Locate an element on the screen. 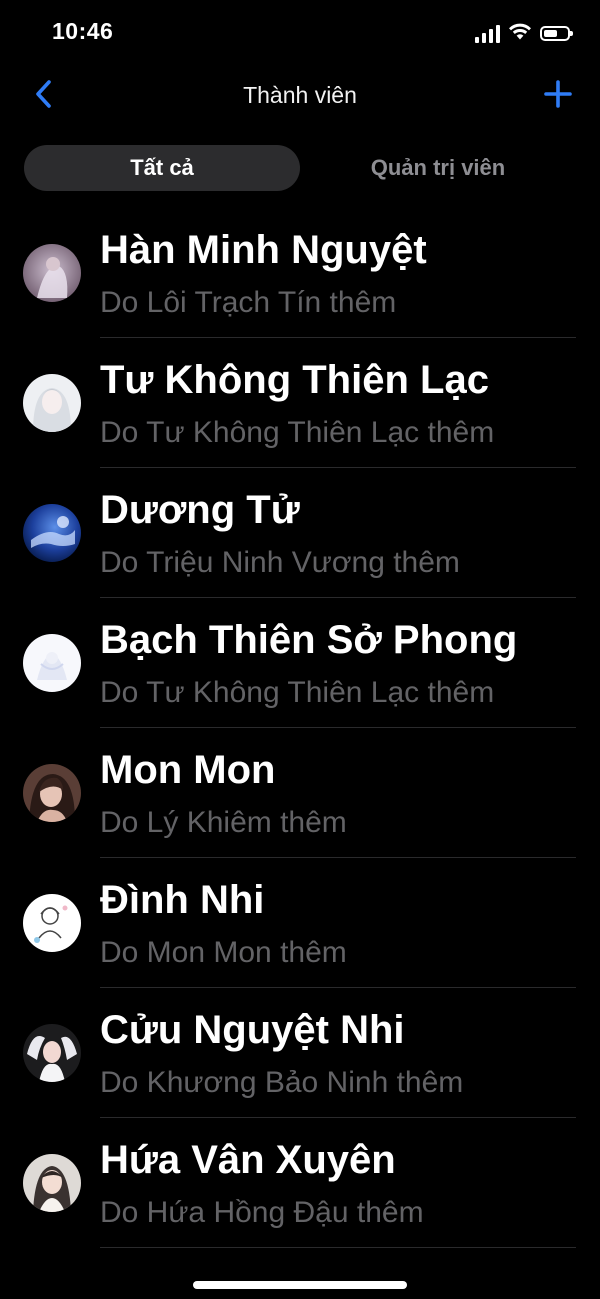 Image resolution: width=600 pixels, height=1299 pixels. add-member-button is located at coordinates (558, 96).